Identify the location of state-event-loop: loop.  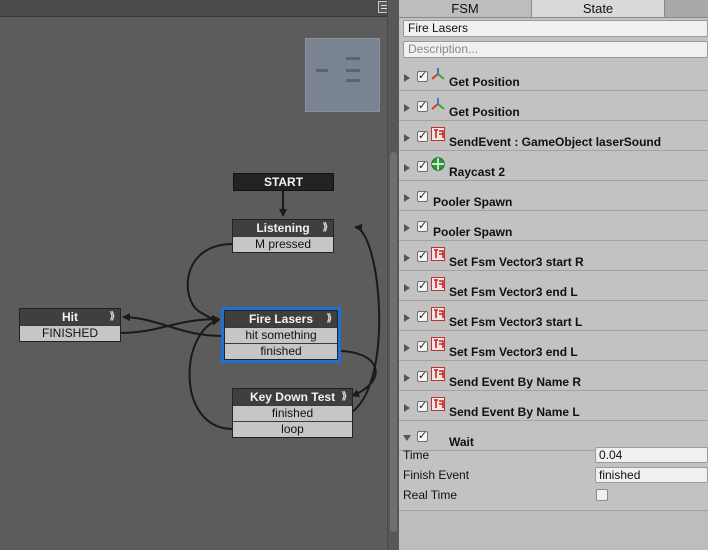
(292, 429).